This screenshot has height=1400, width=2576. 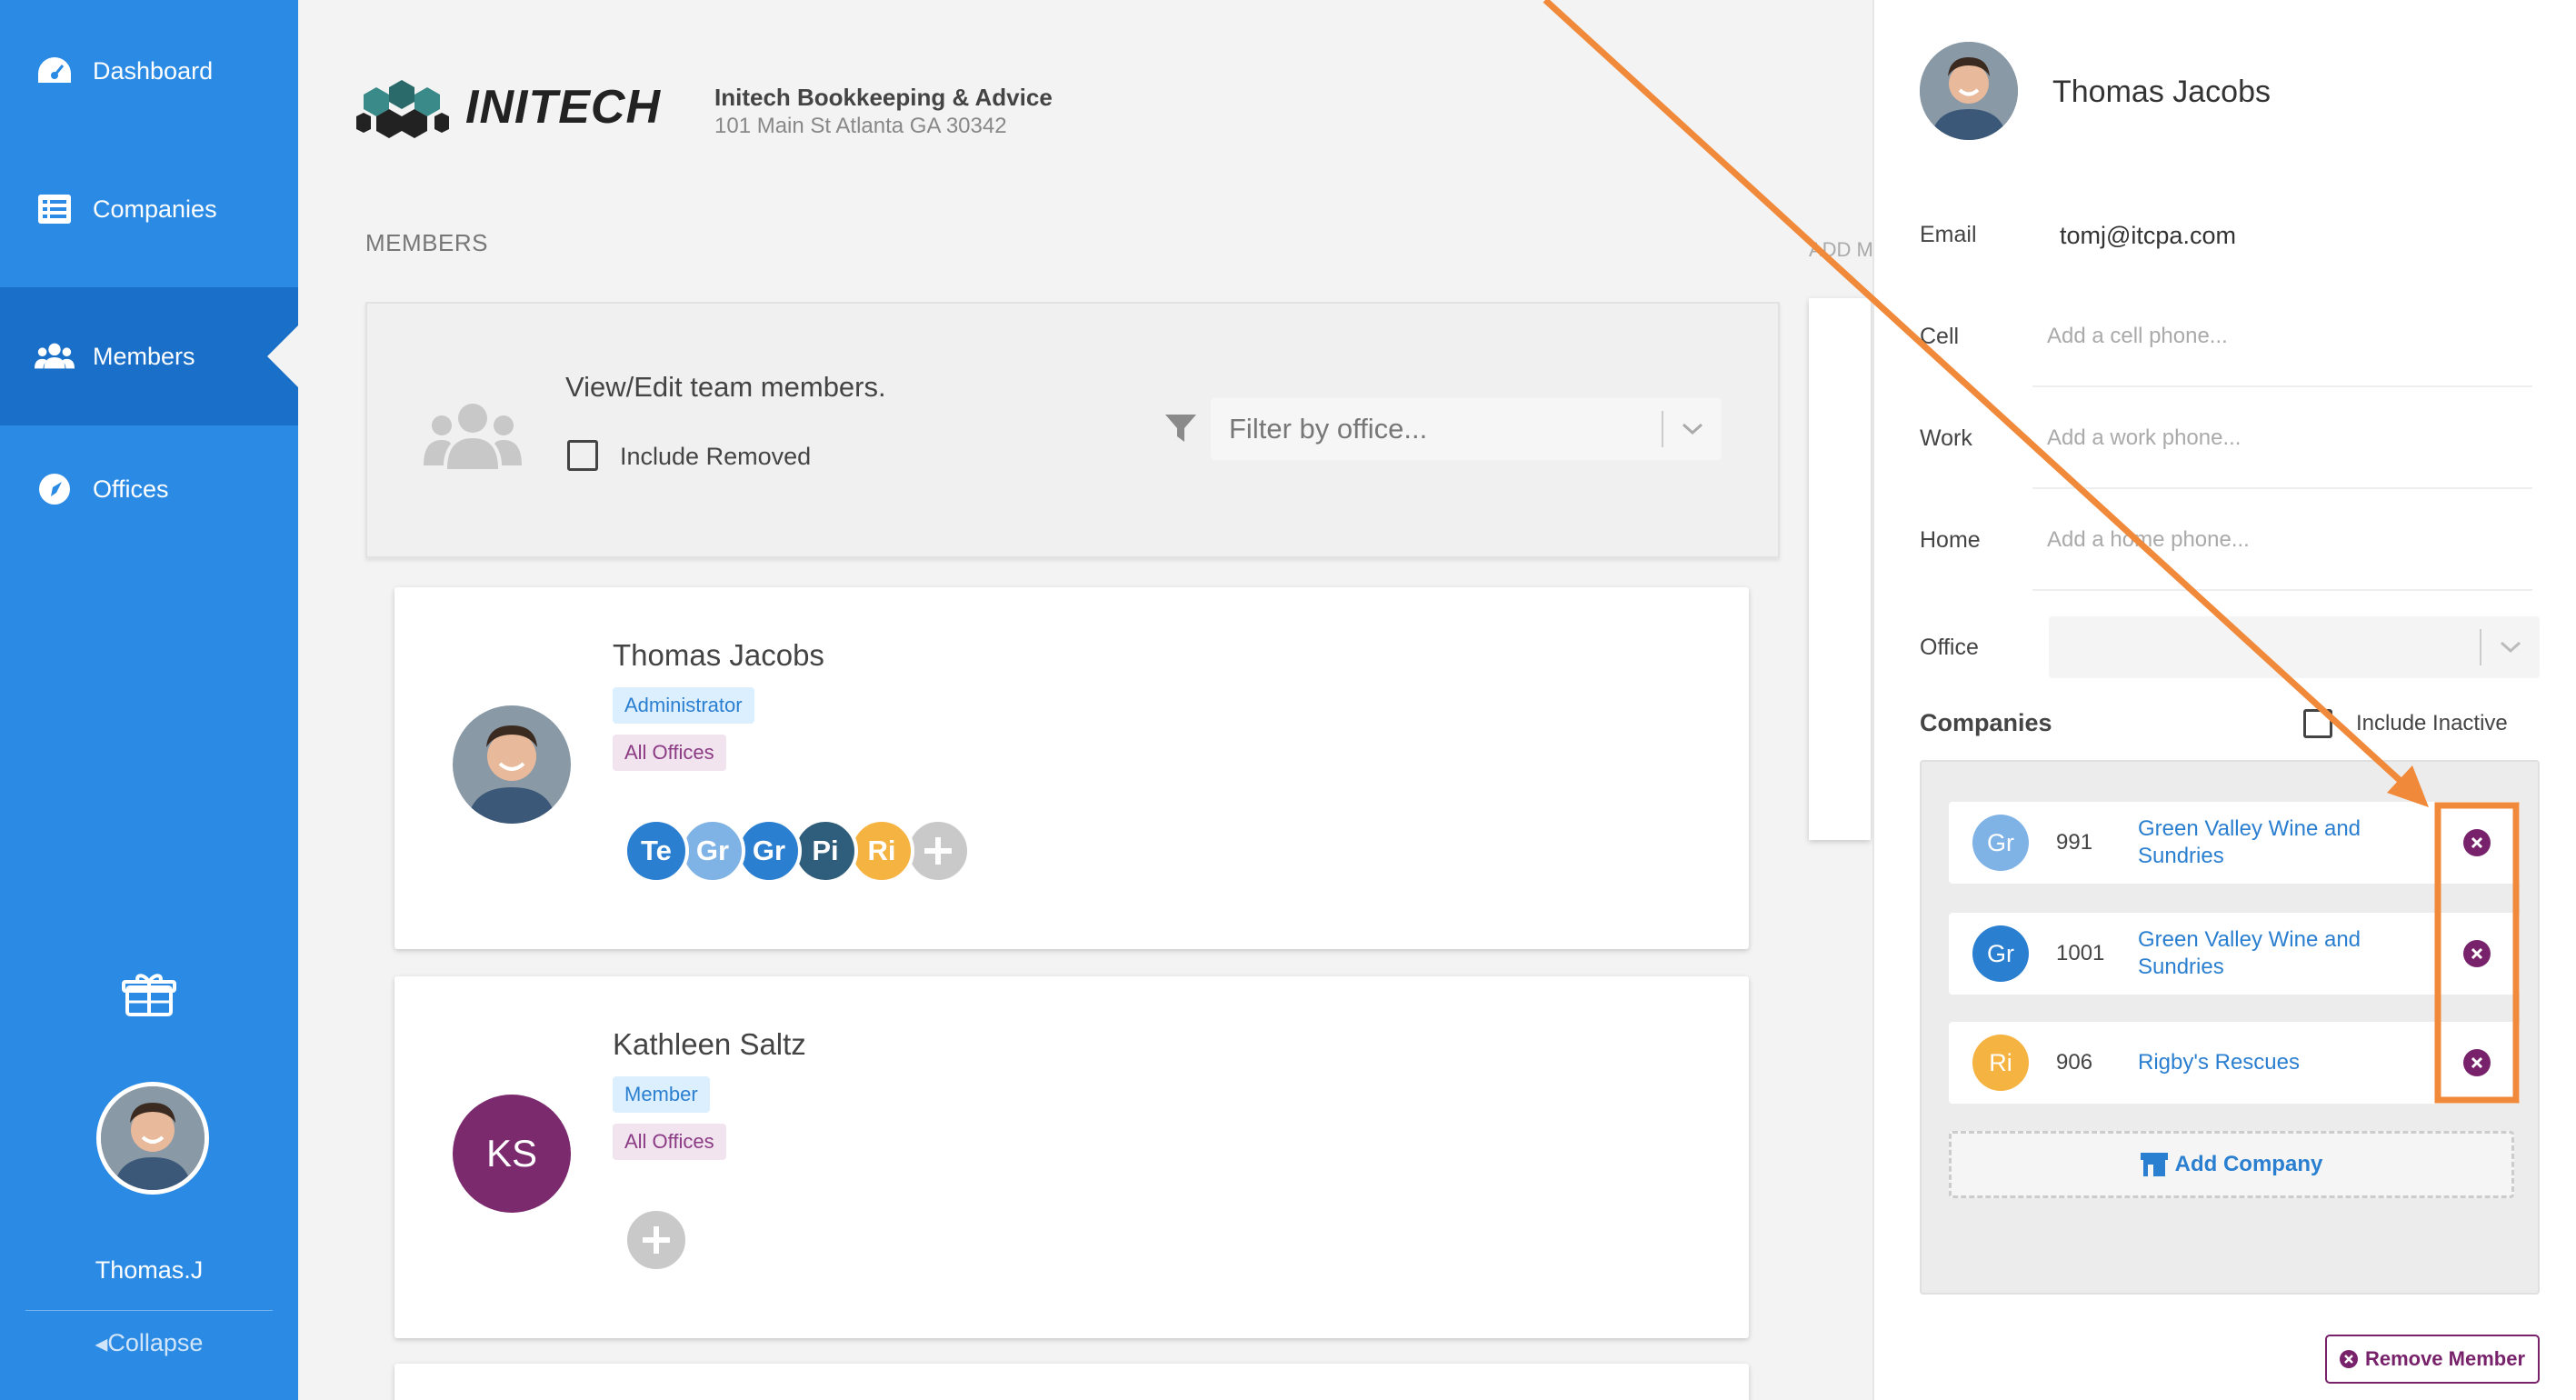 I want to click on remove-member-button: Remove Member, so click(x=2432, y=1359).